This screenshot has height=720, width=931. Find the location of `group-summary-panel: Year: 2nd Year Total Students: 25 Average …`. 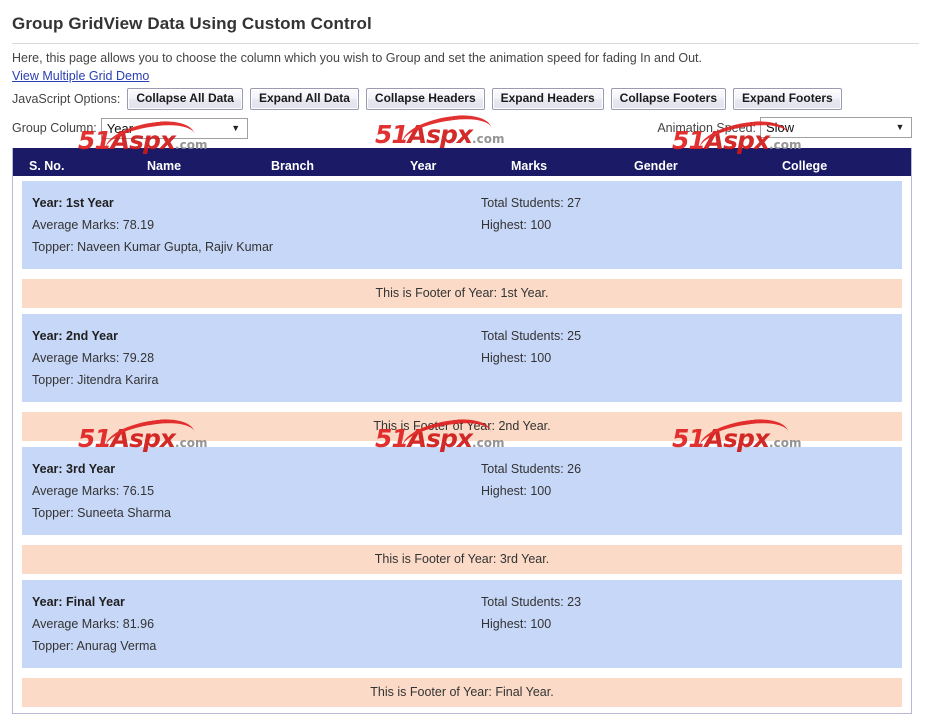

group-summary-panel: Year: 2nd Year Total Students: 25 Average … is located at coordinates (462, 358).